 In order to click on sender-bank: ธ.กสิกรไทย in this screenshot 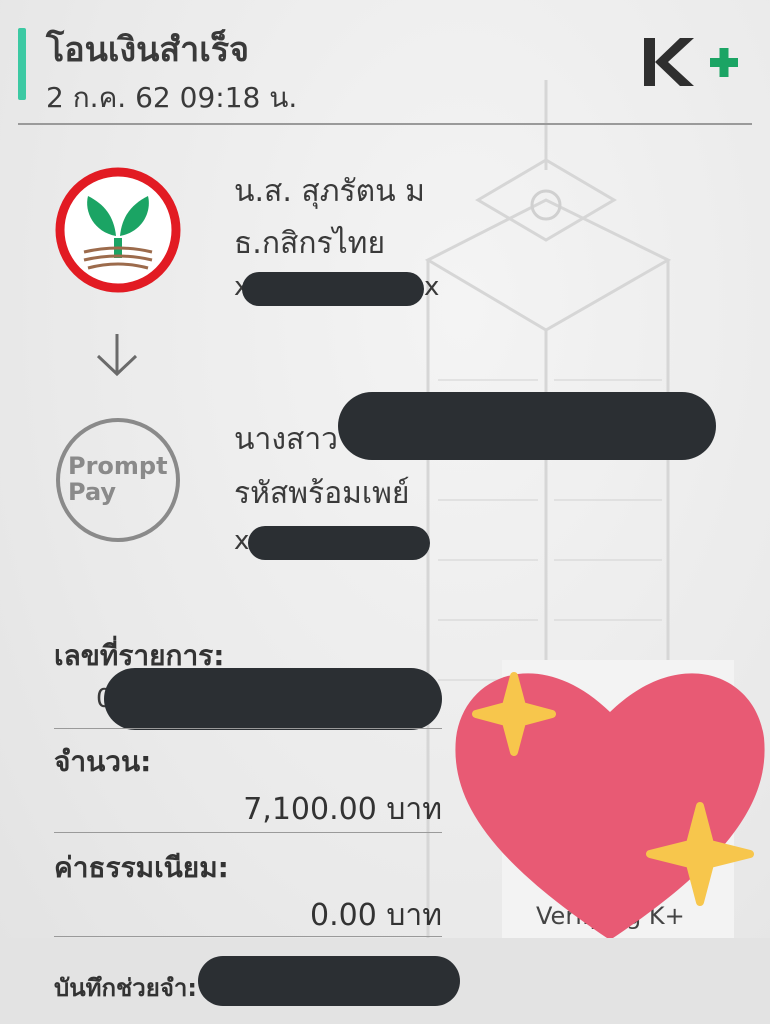, I will do `click(310, 243)`.